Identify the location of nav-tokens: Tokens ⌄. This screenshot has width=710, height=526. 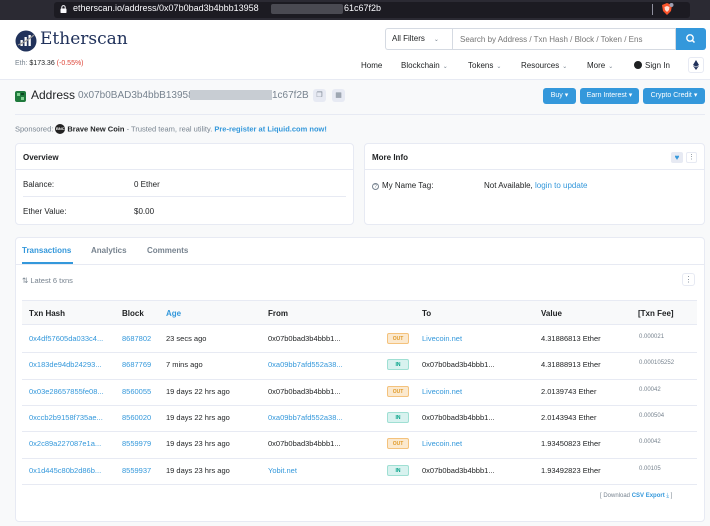
(484, 65).